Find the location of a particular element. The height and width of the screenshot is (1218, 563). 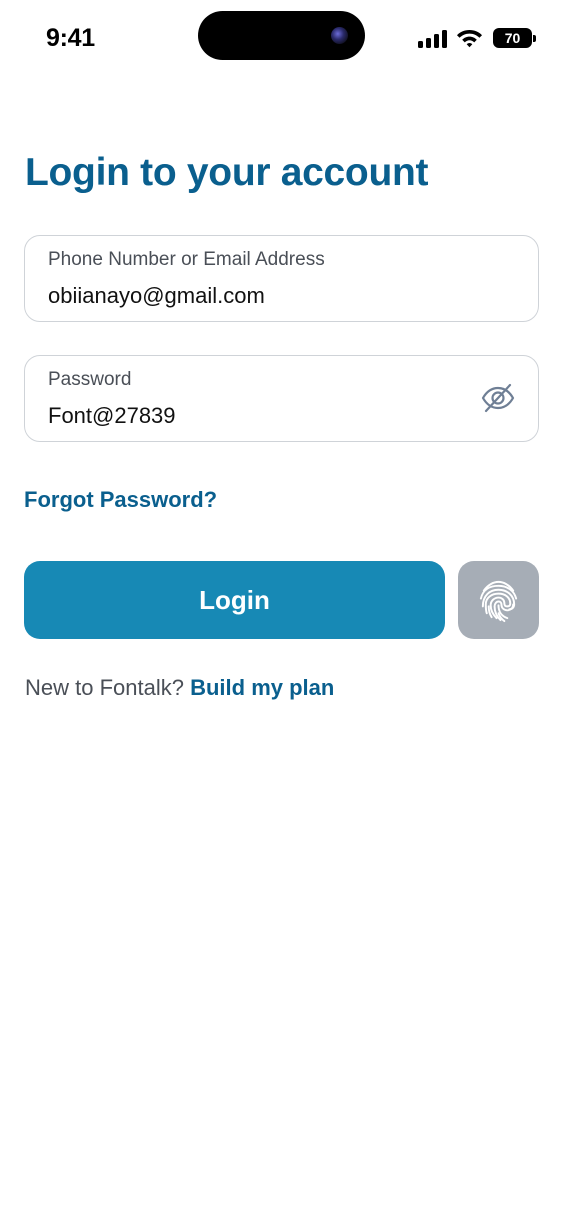

eye-off-icon is located at coordinates (498, 398).